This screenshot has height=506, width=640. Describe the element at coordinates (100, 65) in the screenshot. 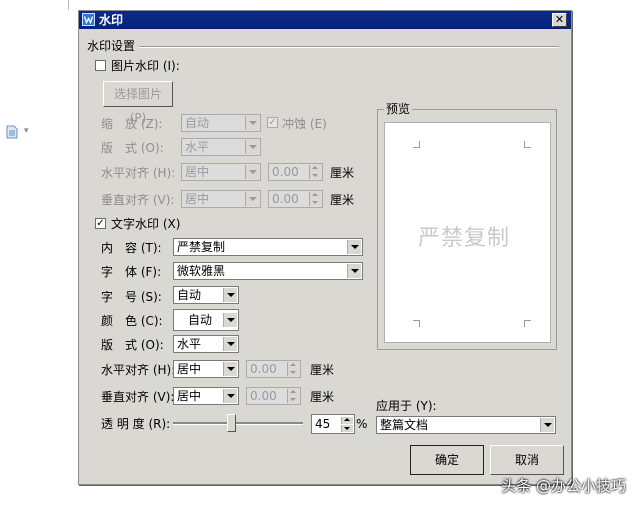

I see `picture-watermark-checkbox` at that location.